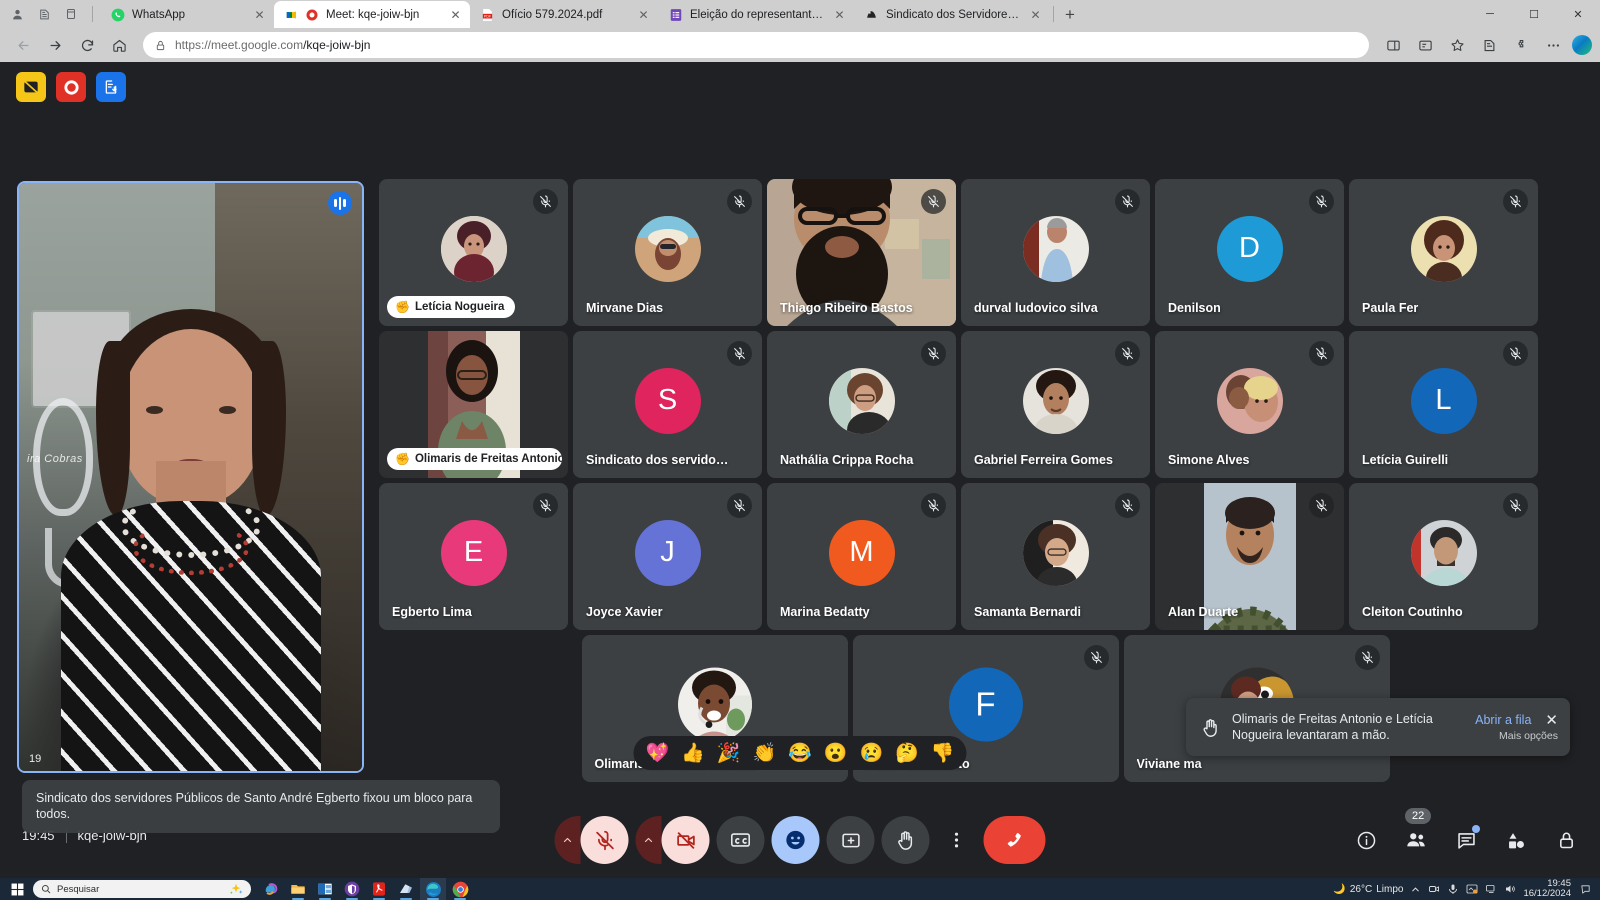 The width and height of the screenshot is (1600, 900). I want to click on microsoft-edge-icon, so click(433, 889).